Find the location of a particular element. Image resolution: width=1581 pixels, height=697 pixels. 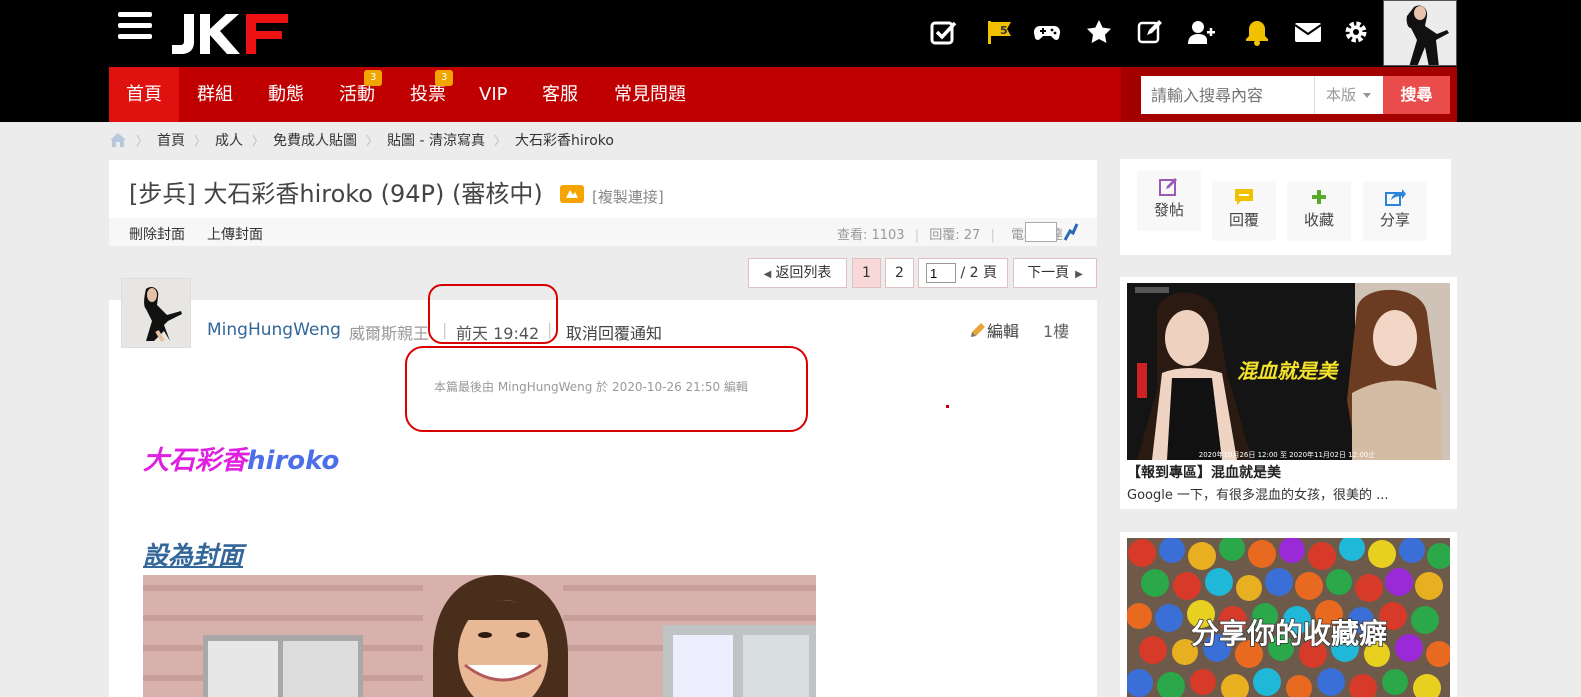

breadcrumb-item: 首頁 is located at coordinates (171, 140).